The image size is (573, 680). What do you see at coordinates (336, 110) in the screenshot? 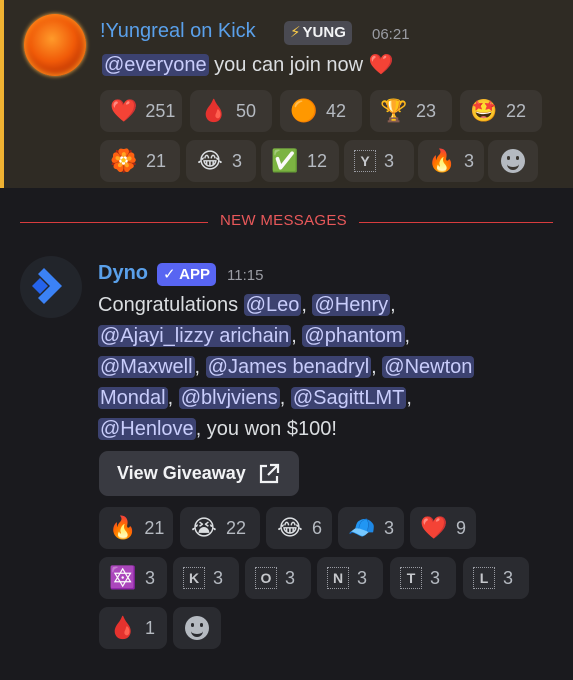
I see `reaction-count: 42` at bounding box center [336, 110].